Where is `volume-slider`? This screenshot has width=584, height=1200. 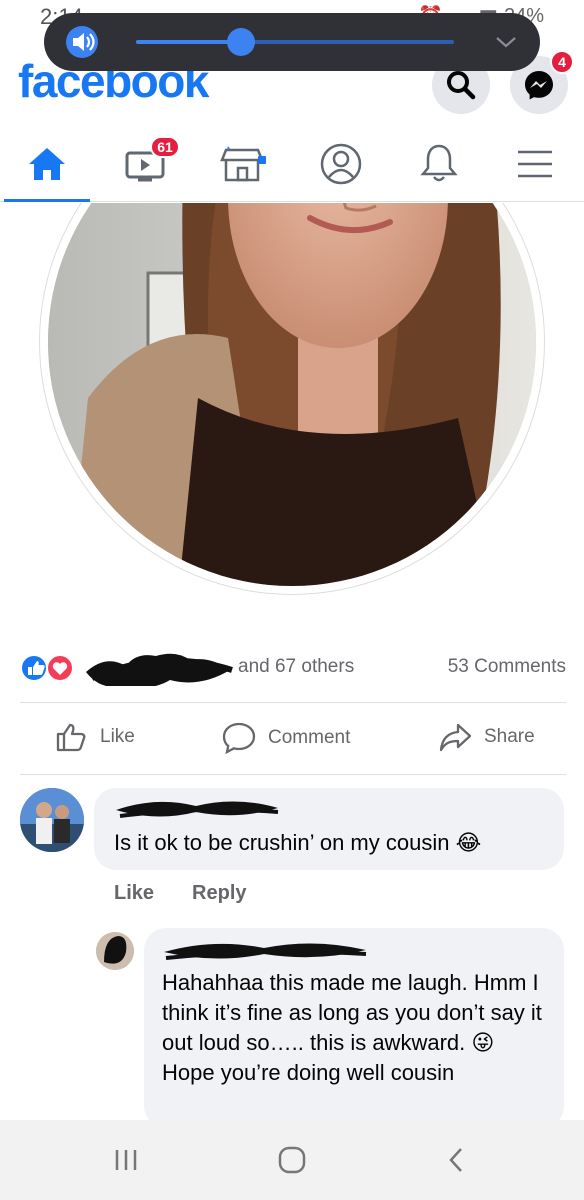 volume-slider is located at coordinates (295, 42).